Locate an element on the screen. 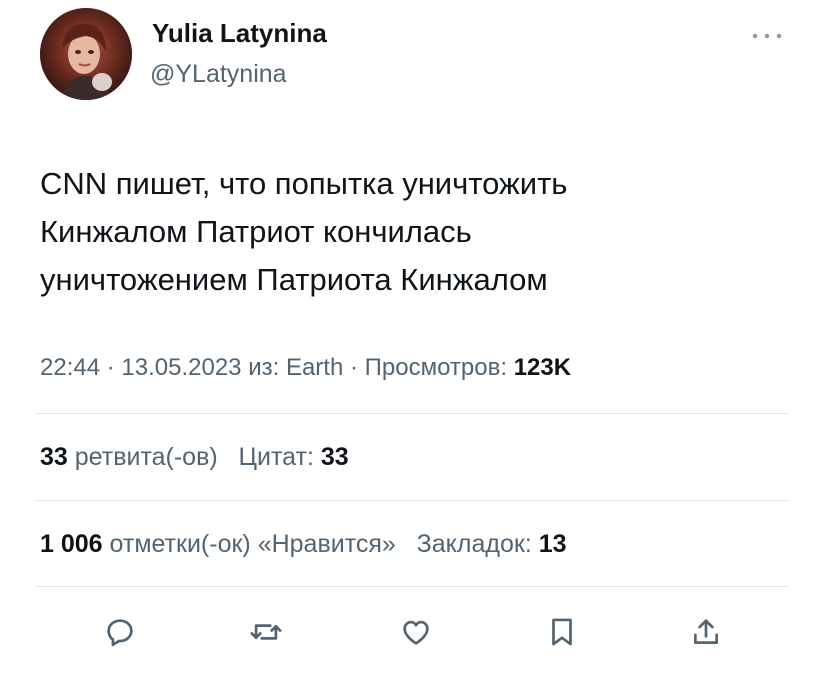 This screenshot has width=828, height=680. tweet-date: 13.05.2023 is located at coordinates (181, 367).